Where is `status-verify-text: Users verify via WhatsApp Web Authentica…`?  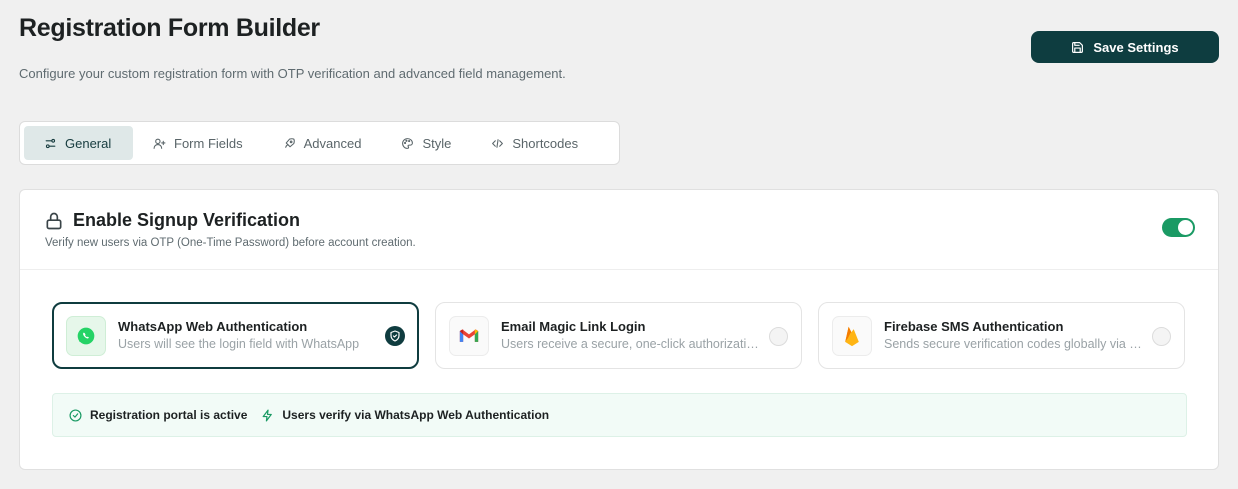 status-verify-text: Users verify via WhatsApp Web Authentica… is located at coordinates (416, 415).